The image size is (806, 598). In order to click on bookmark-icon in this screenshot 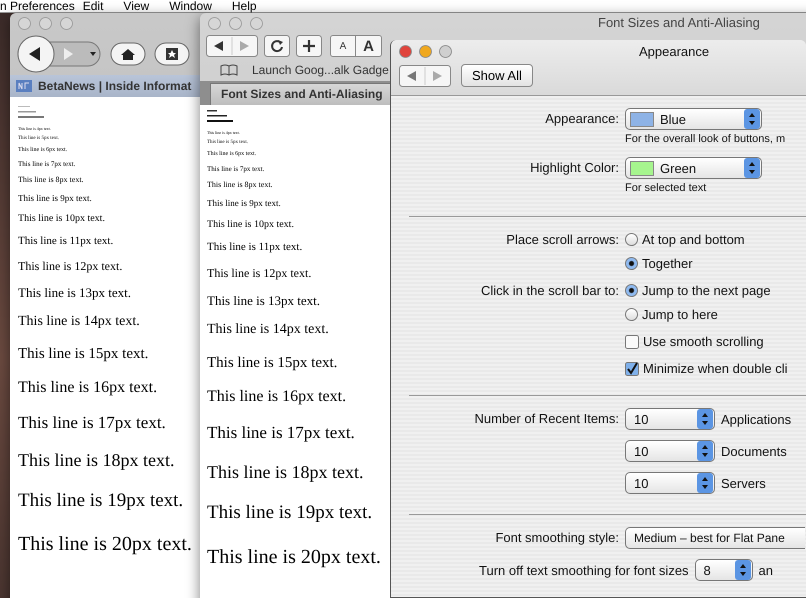, I will do `click(172, 54)`.